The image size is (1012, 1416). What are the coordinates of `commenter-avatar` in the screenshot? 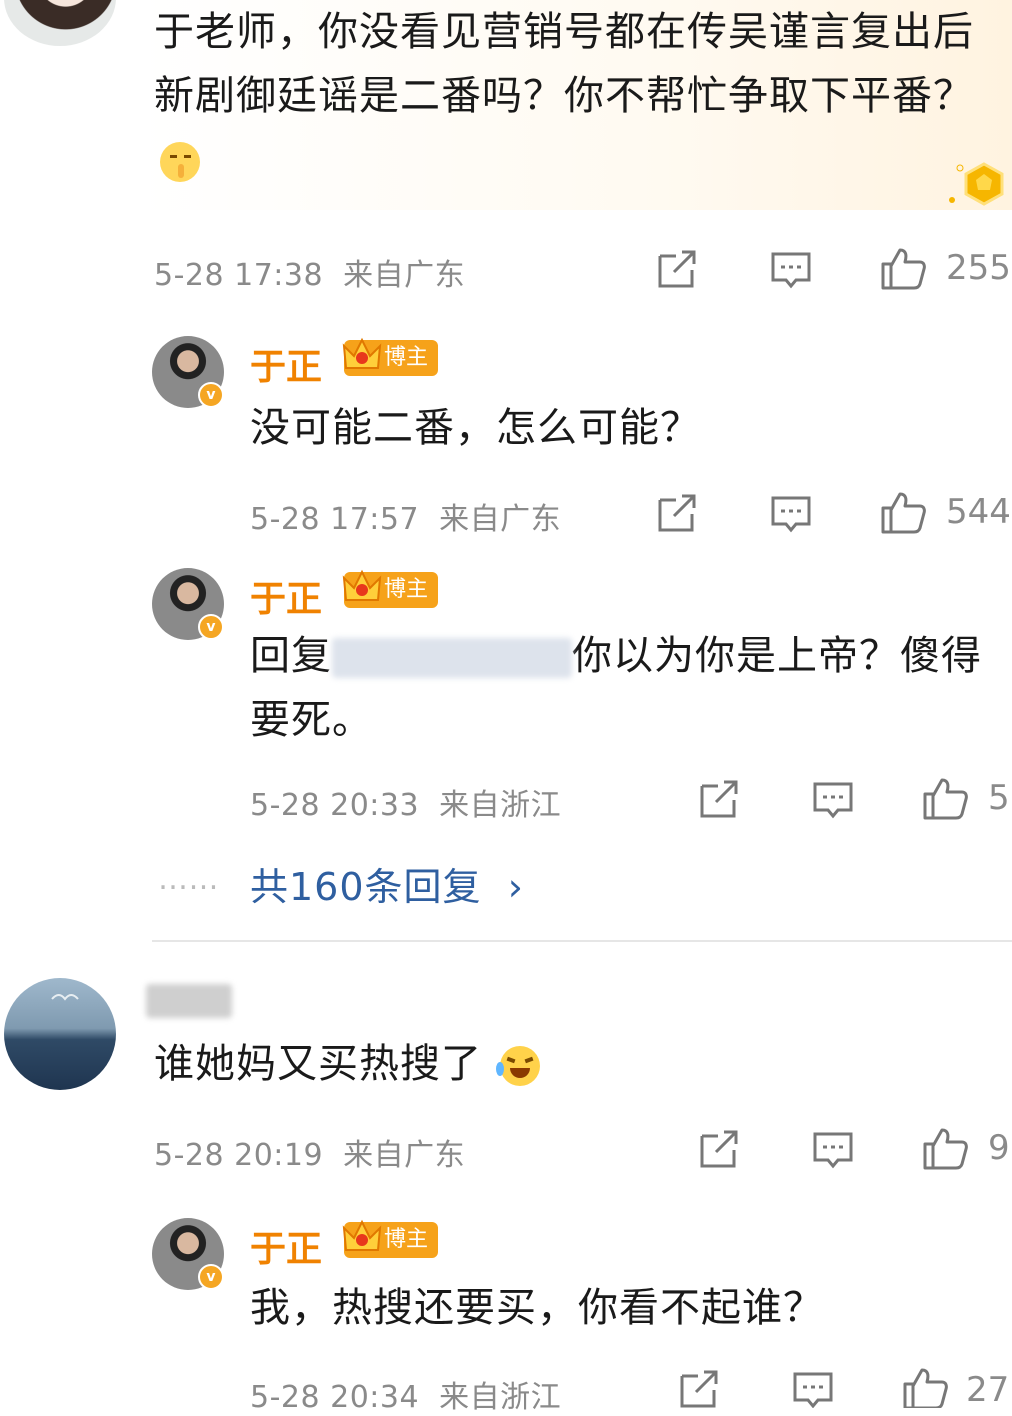 It's located at (60, 23).